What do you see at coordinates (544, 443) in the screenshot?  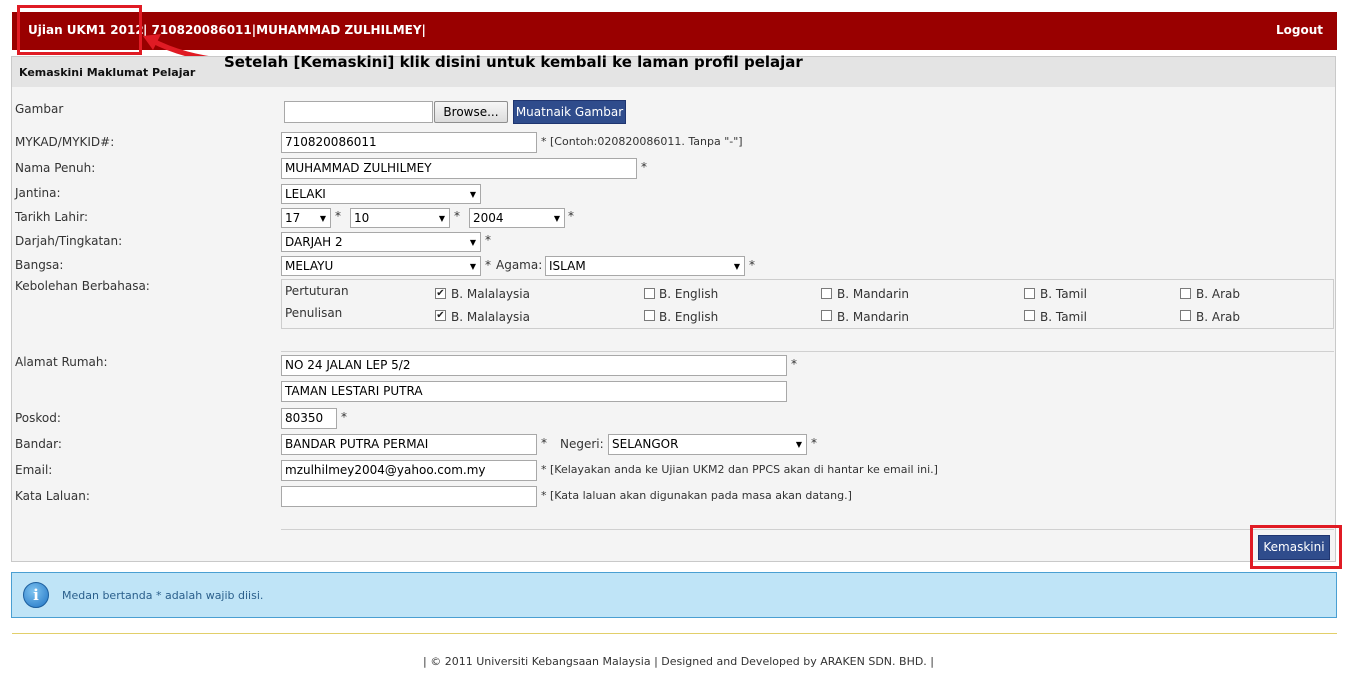 I see `bandar-required: *` at bounding box center [544, 443].